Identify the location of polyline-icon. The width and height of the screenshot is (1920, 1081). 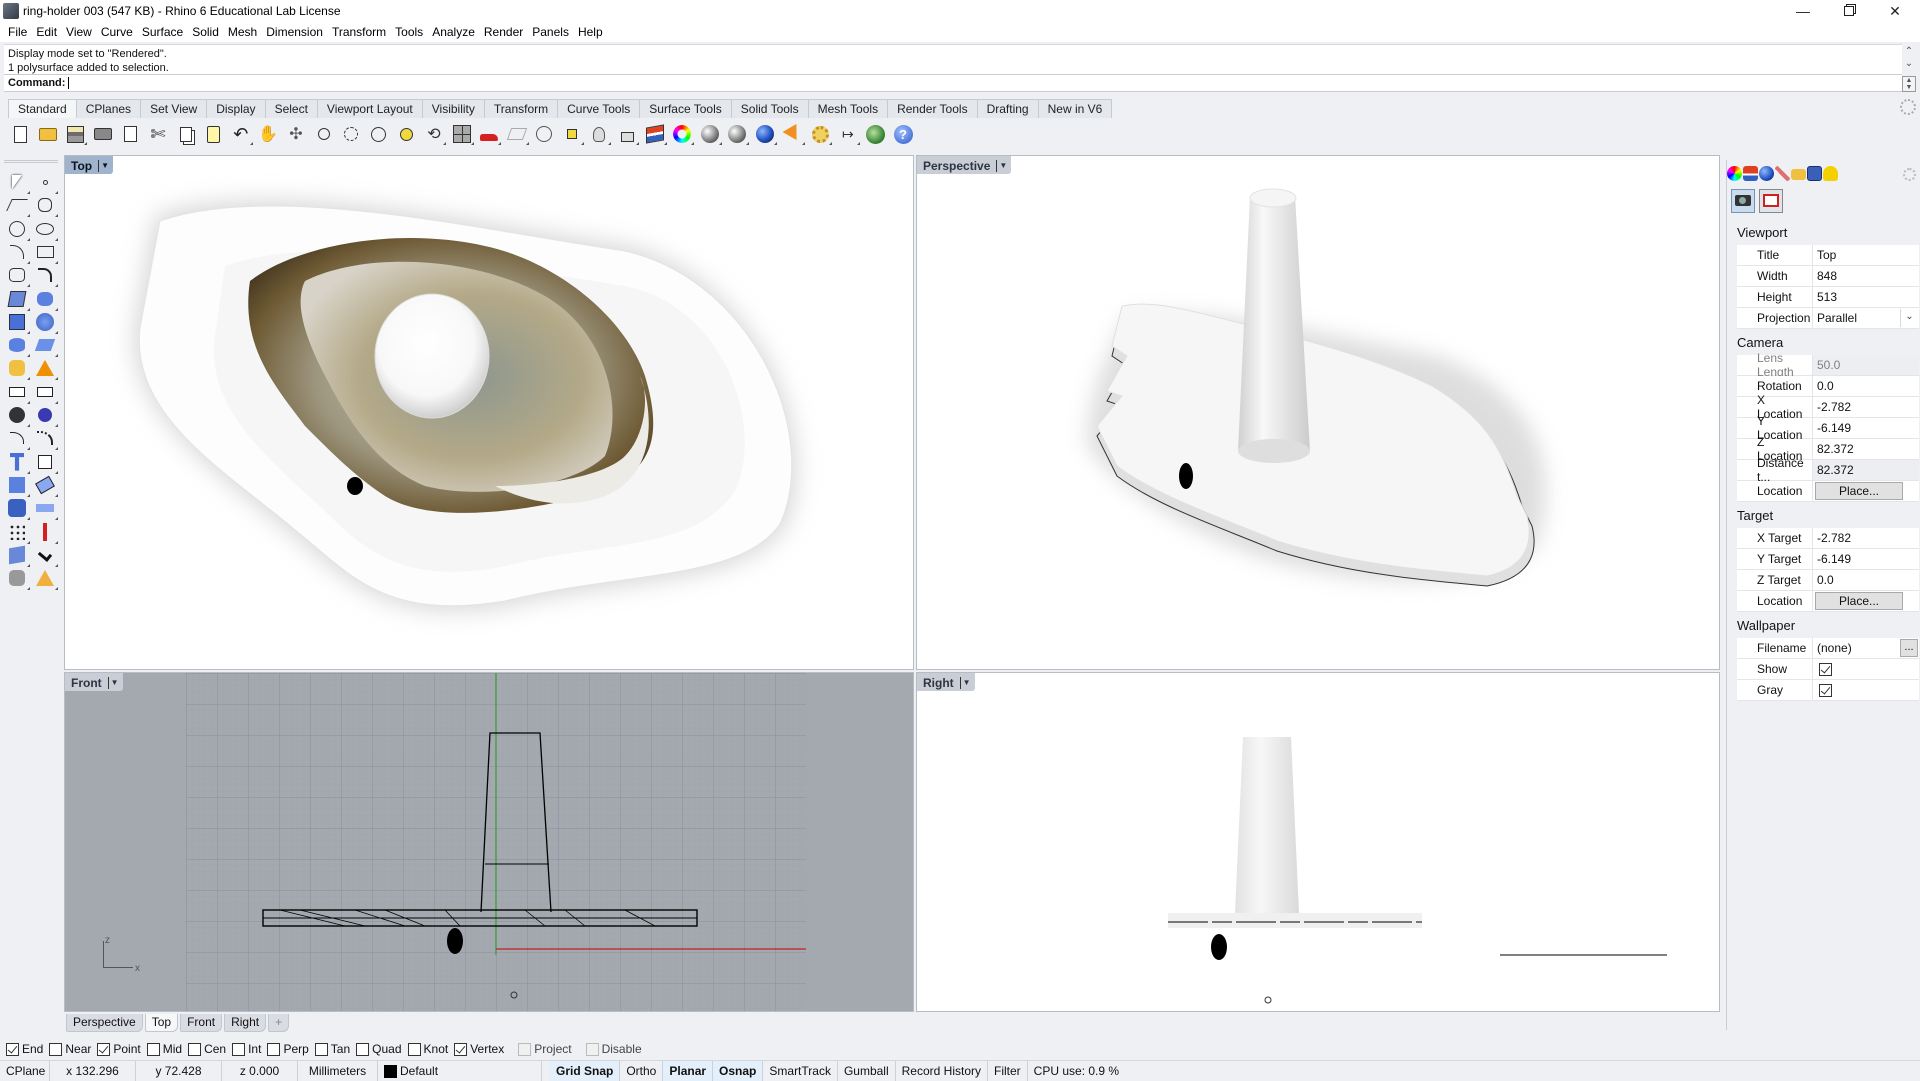
(18, 206).